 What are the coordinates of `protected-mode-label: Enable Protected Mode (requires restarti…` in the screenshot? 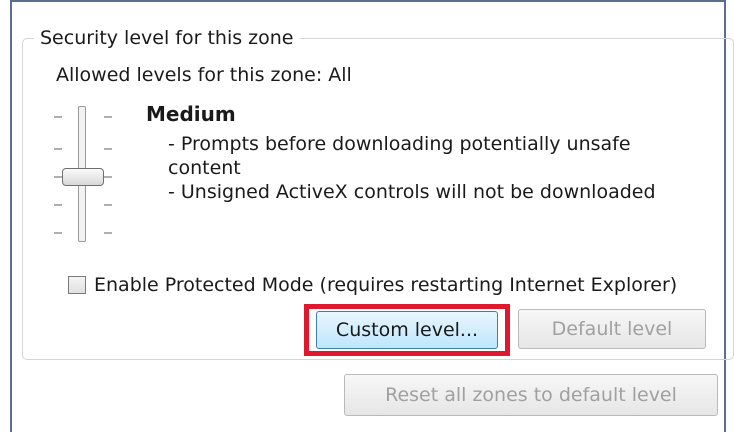 It's located at (385, 285).